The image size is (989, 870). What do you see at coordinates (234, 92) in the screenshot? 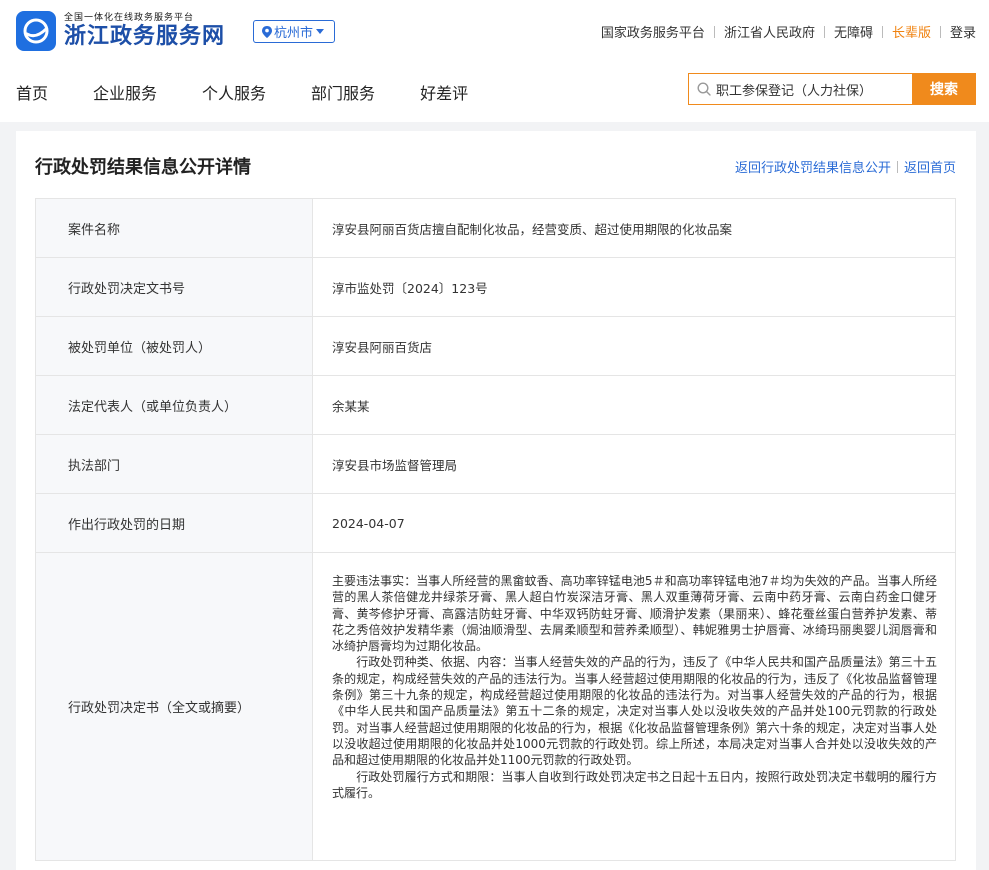
I see `nav-personal-services: 个人服务` at bounding box center [234, 92].